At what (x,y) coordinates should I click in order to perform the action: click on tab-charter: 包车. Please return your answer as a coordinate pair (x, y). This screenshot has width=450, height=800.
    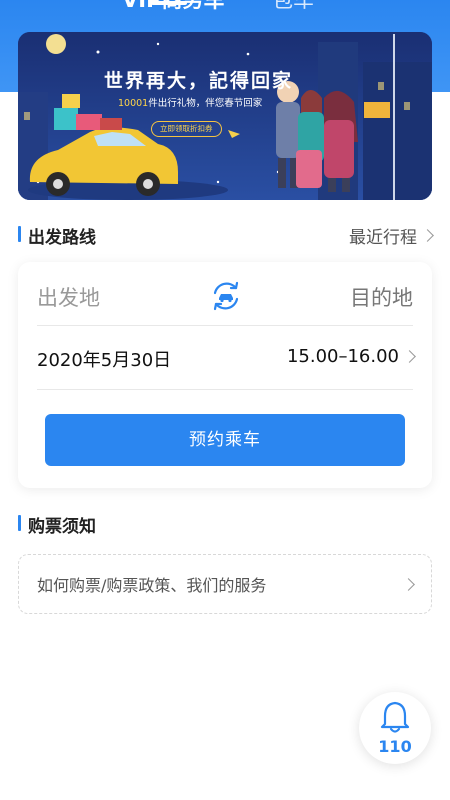
    Looking at the image, I should click on (293, 7).